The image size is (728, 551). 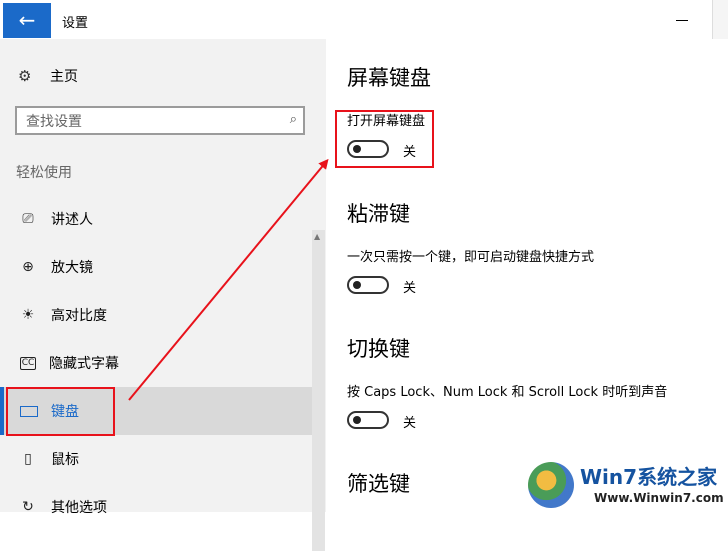 What do you see at coordinates (659, 498) in the screenshot?
I see `watermark-url: Www.Winwin7.com` at bounding box center [659, 498].